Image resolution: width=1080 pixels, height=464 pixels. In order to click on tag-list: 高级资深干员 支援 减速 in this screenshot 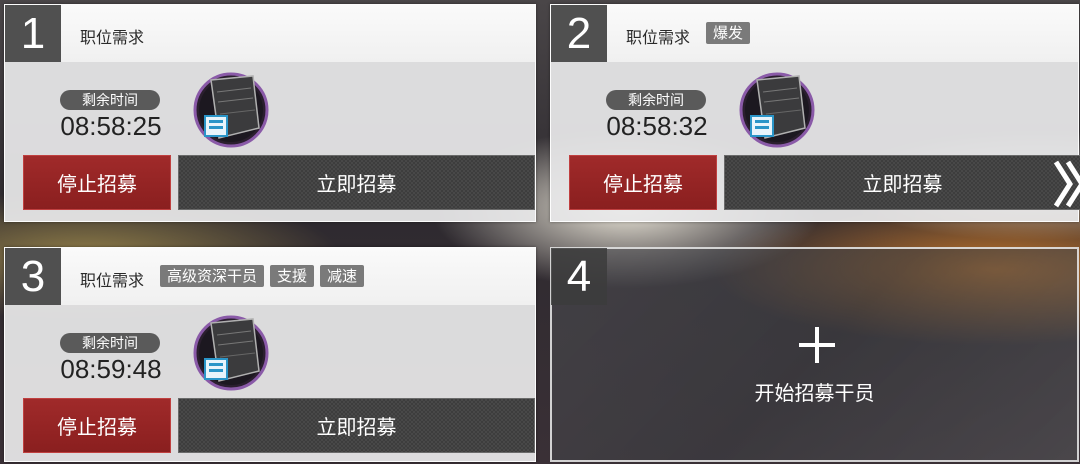, I will do `click(262, 276)`.